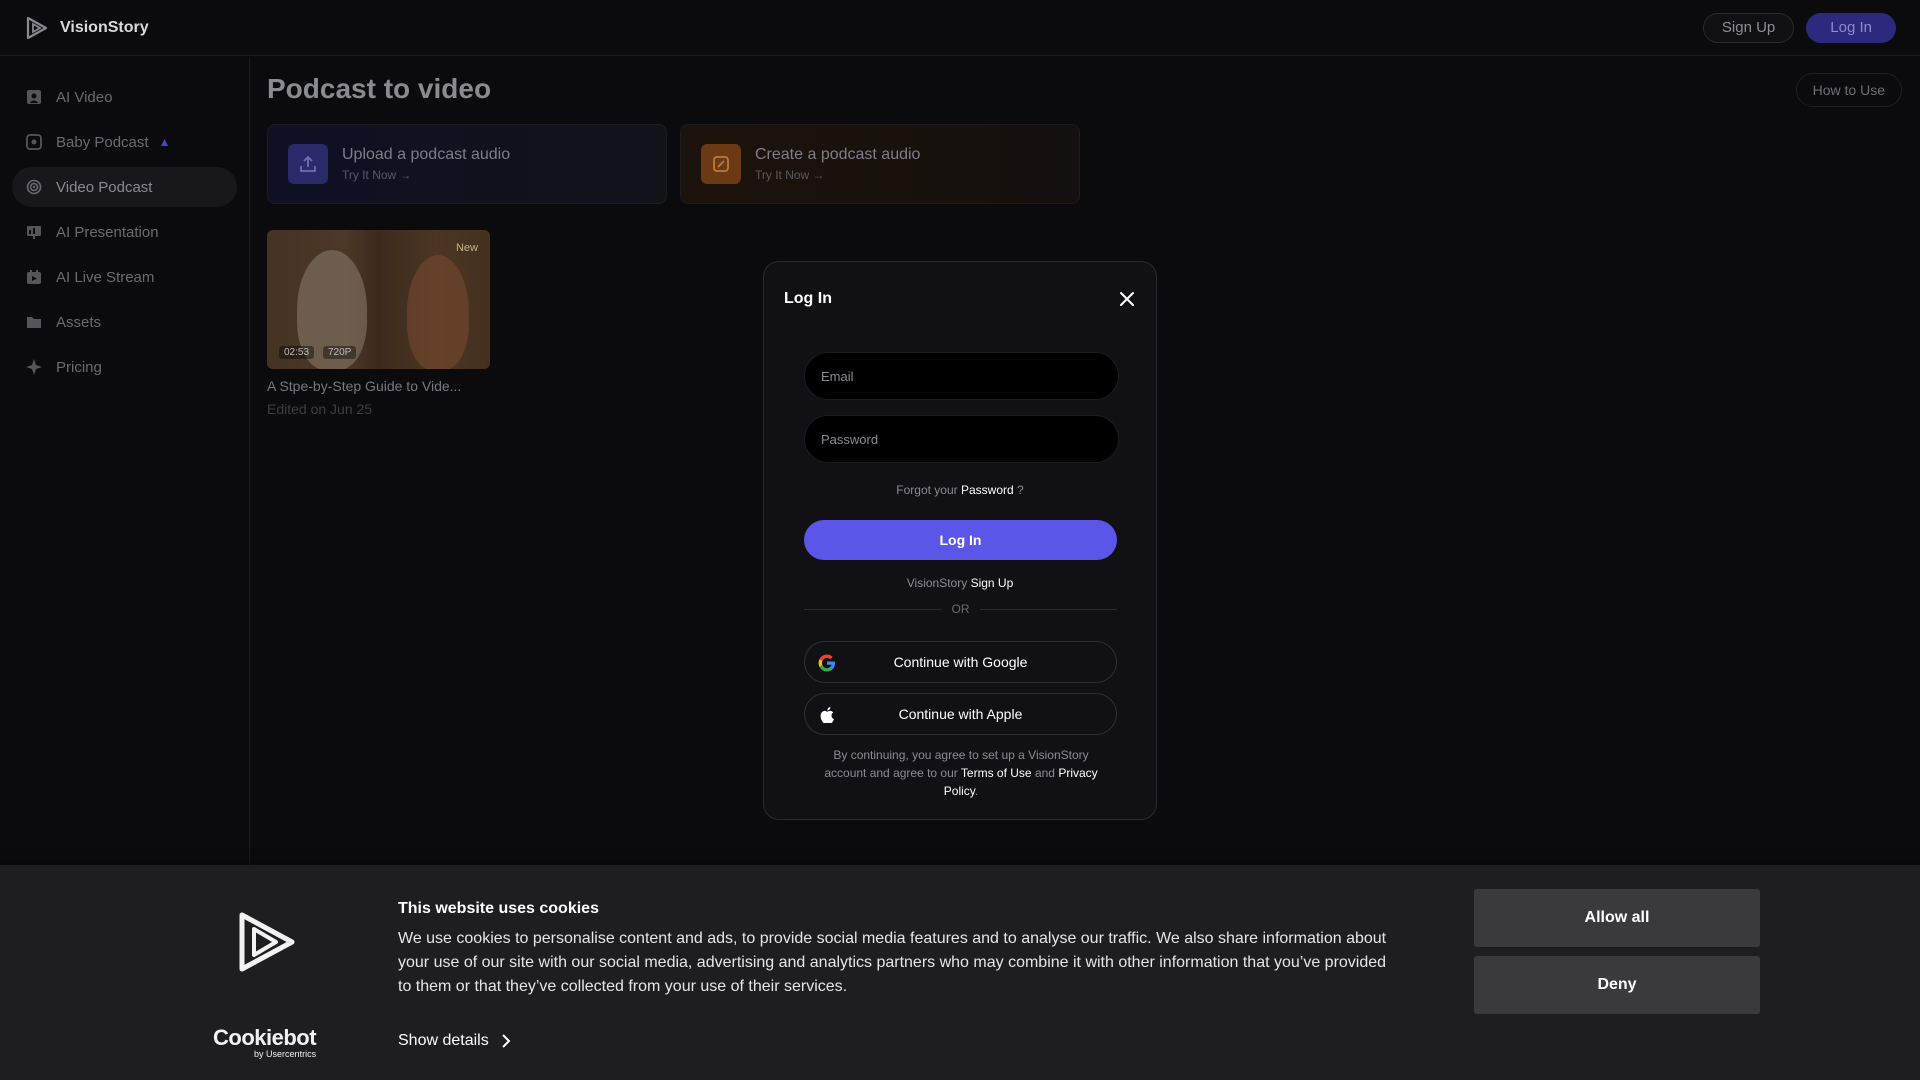 The width and height of the screenshot is (1920, 1080). Describe the element at coordinates (79, 322) in the screenshot. I see `sidebar-item-label: Assets` at that location.